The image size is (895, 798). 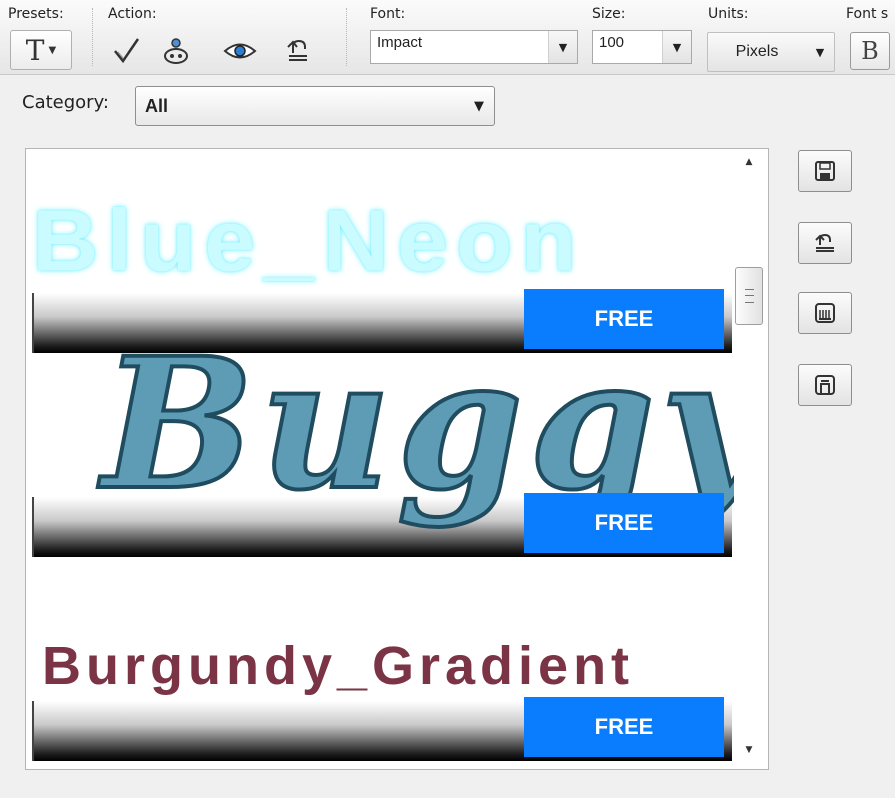 I want to click on save-as-icon, so click(x=825, y=313).